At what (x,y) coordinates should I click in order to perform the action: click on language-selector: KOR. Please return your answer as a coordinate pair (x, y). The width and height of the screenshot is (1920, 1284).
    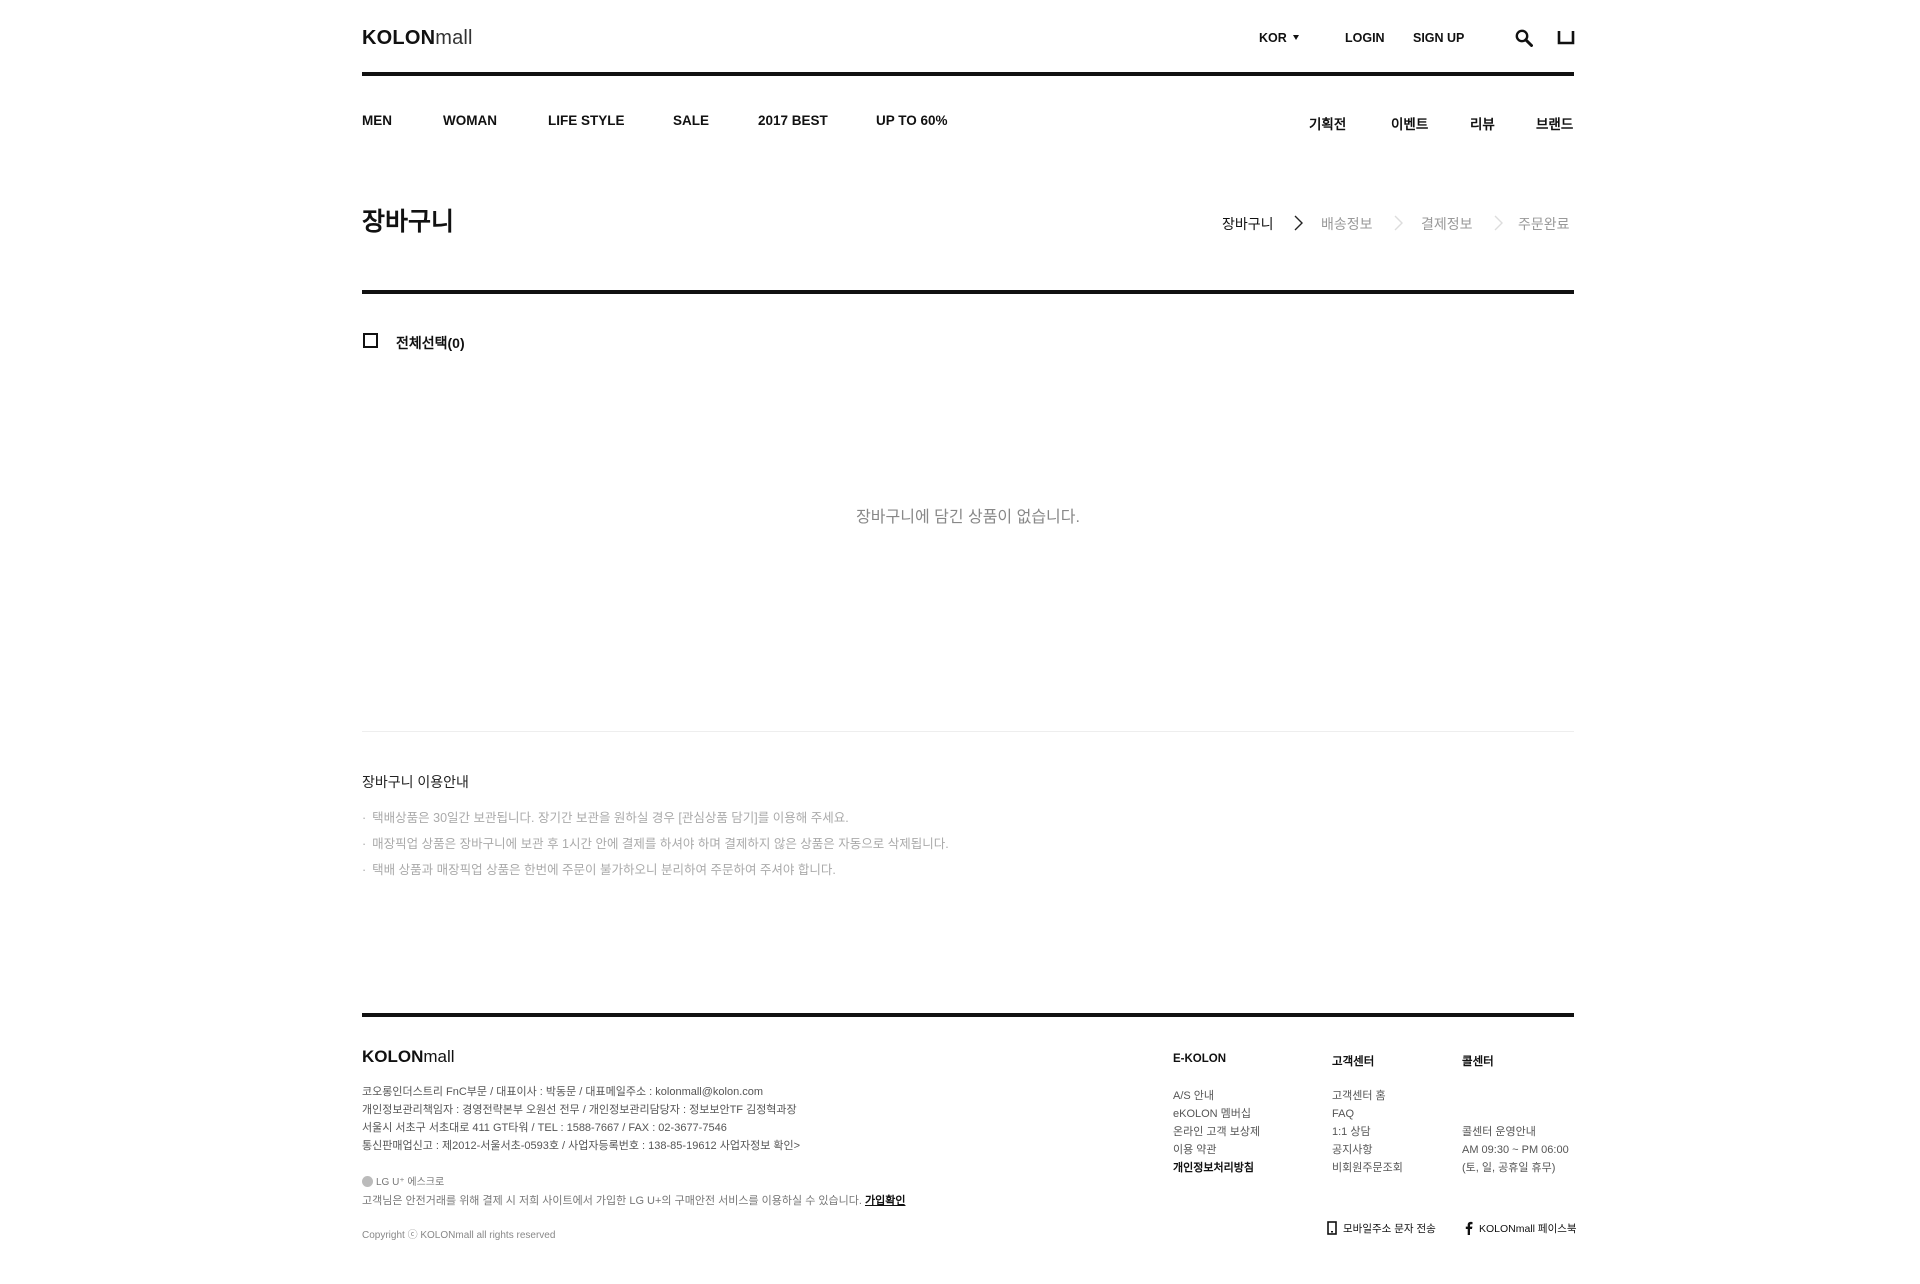
    Looking at the image, I should click on (1279, 38).